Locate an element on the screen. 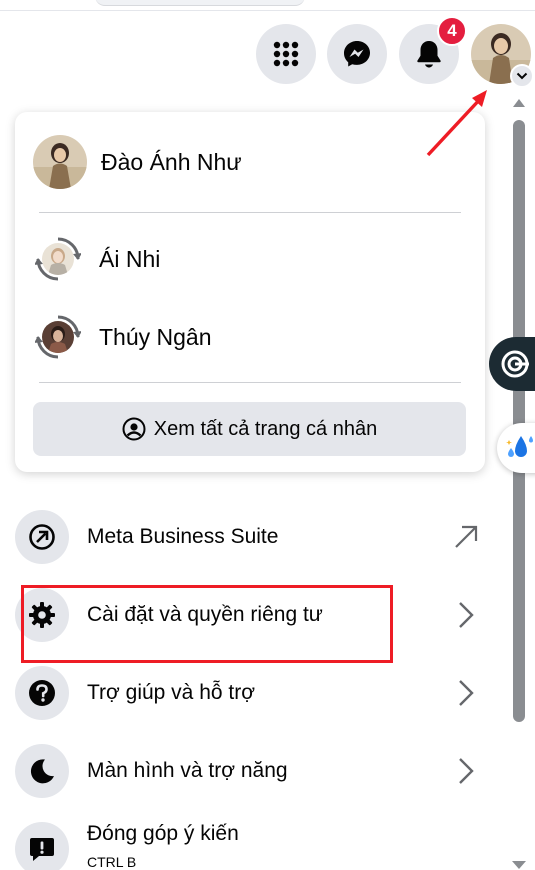 Image resolution: width=535 pixels, height=870 pixels. menu-item-meta-business-suite: Meta Business Suite is located at coordinates (250, 537).